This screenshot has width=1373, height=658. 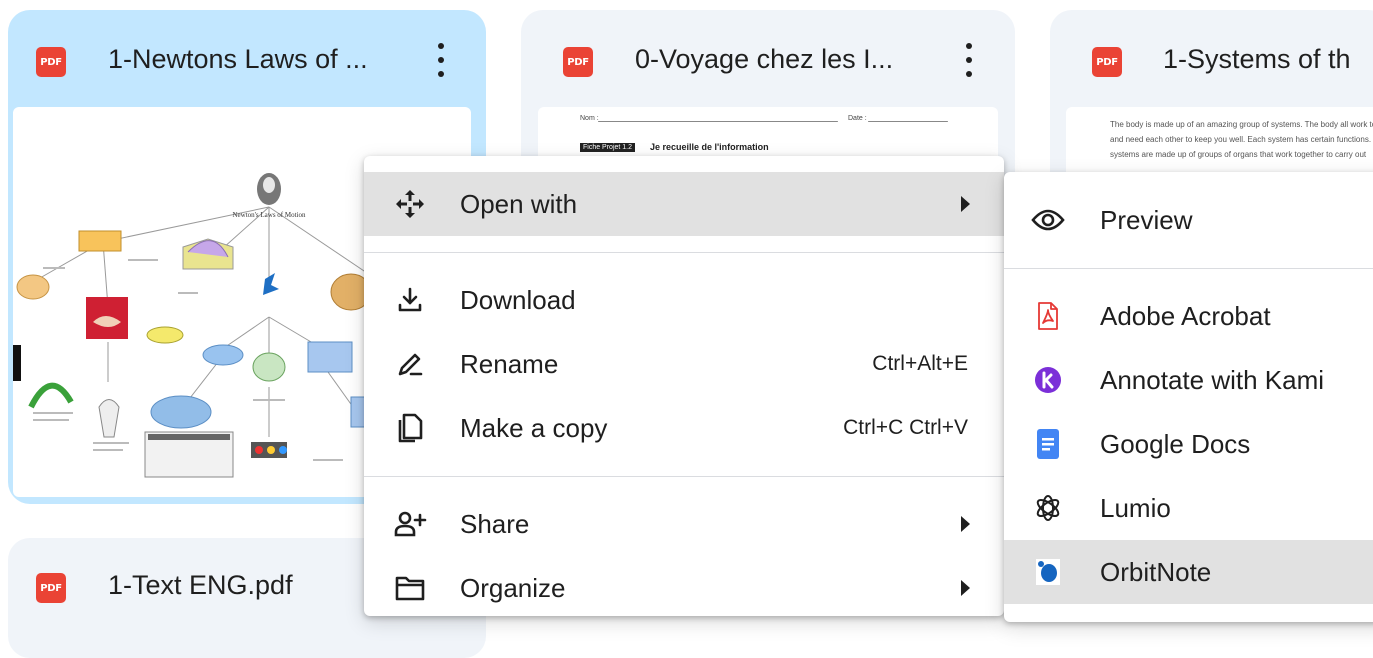 I want to click on submenu-item-label: OrbitNote, so click(x=1156, y=571).